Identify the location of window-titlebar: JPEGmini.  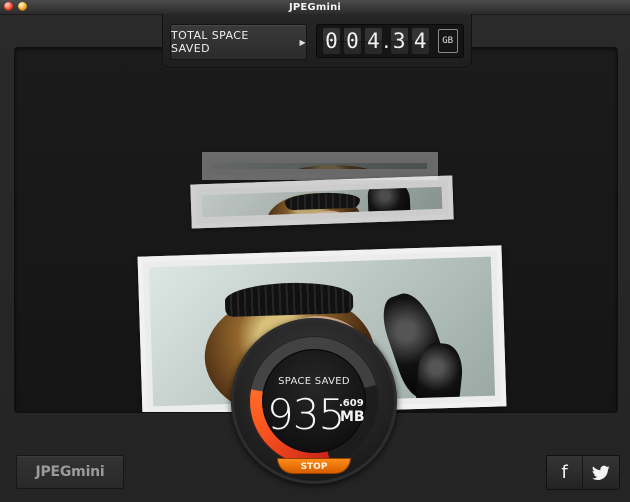
(315, 7).